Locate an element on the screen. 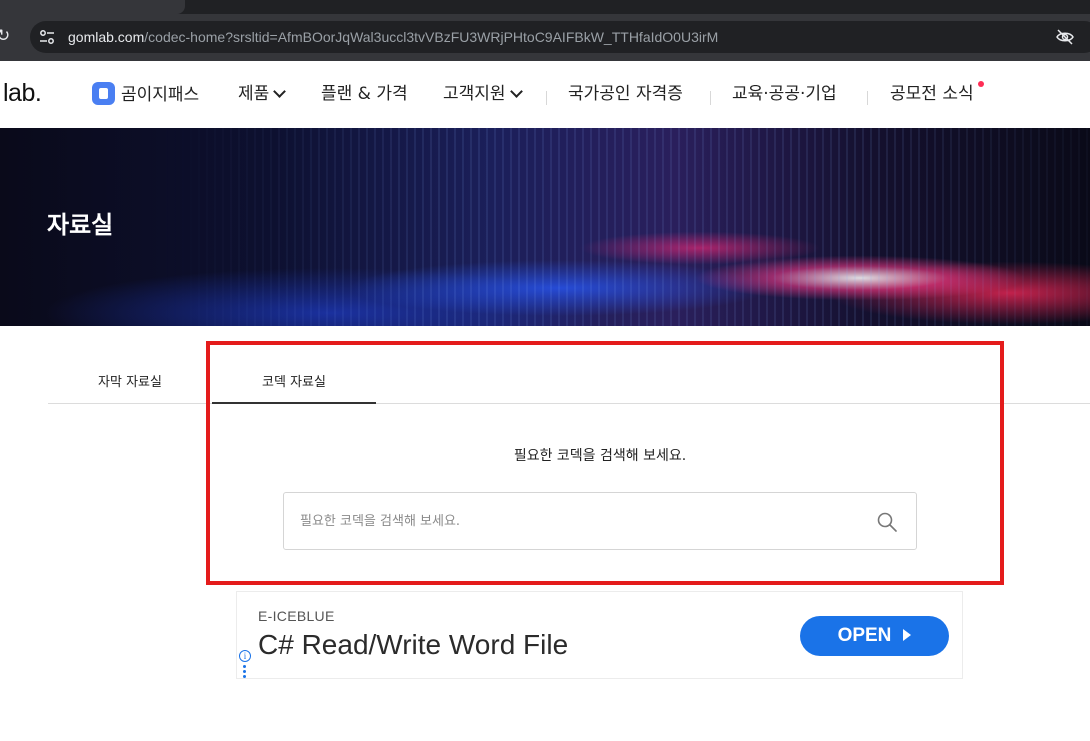 The image size is (1090, 741). ad-open-button: OPEN is located at coordinates (874, 636).